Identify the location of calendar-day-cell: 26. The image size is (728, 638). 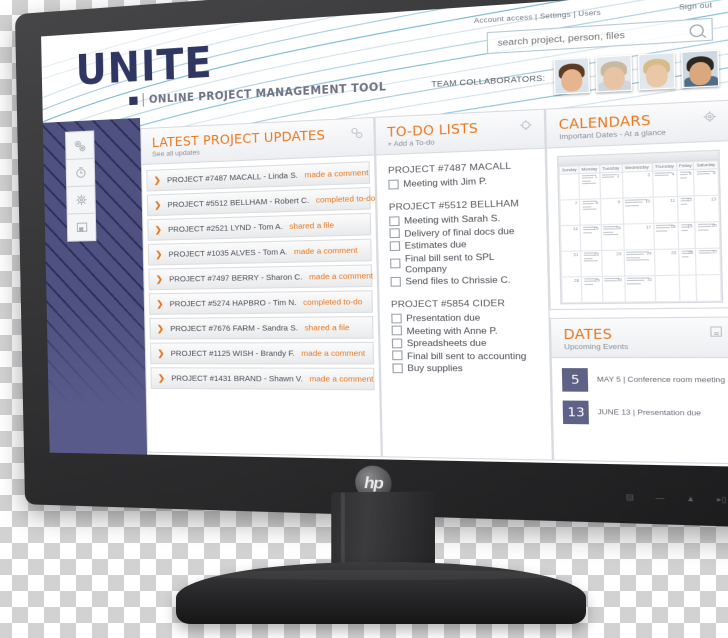
(687, 262).